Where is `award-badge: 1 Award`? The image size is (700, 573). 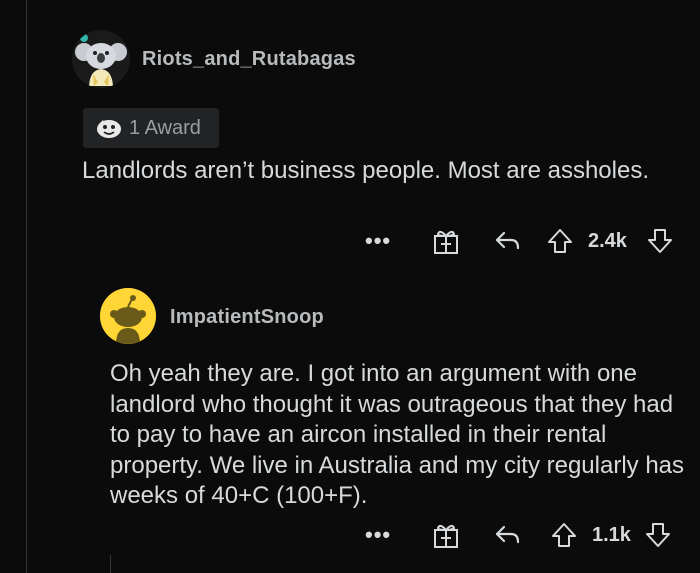
award-badge: 1 Award is located at coordinates (151, 128).